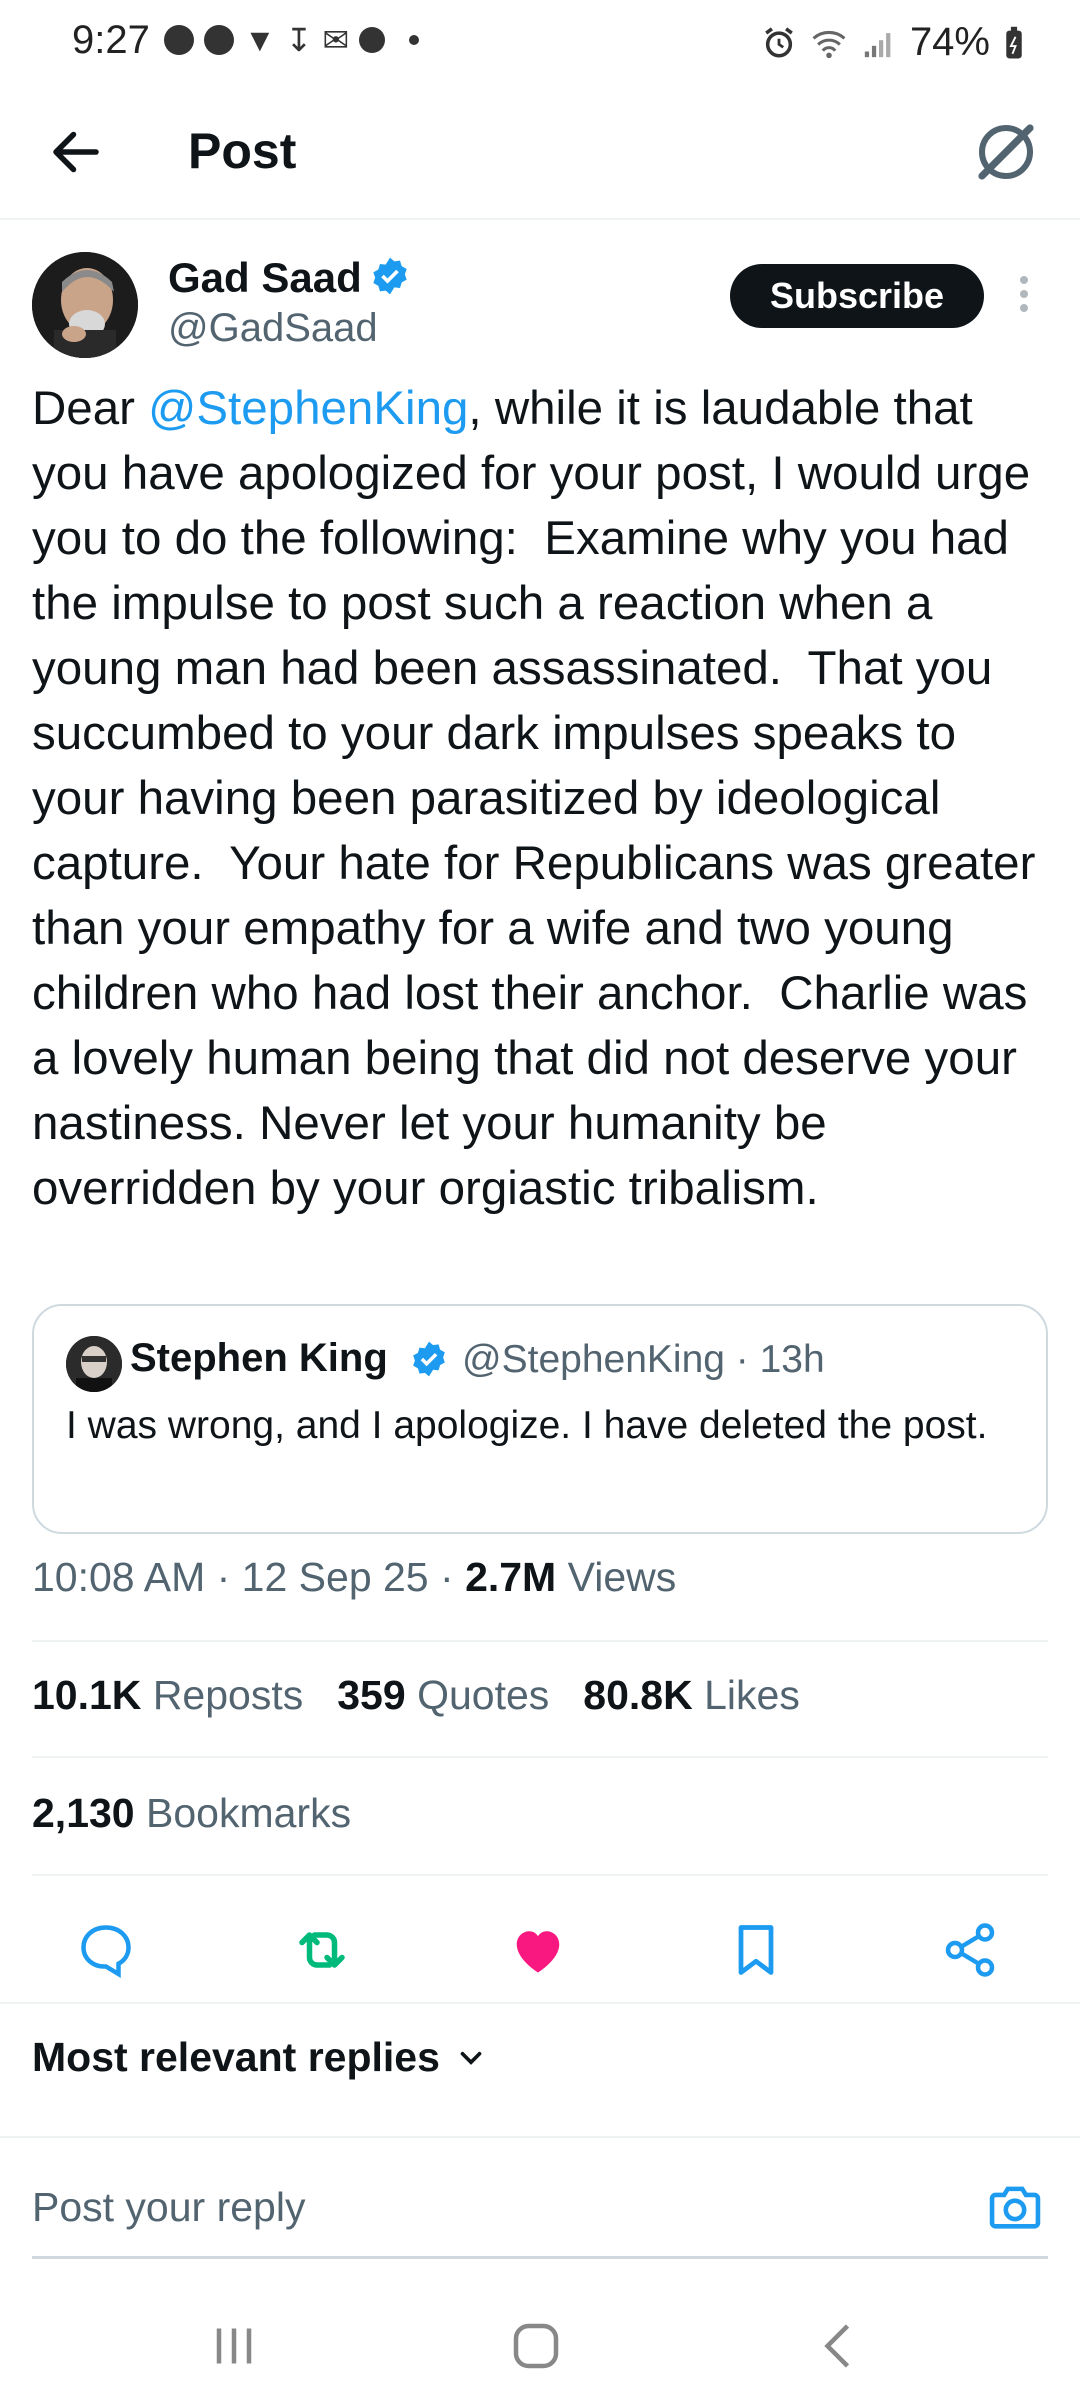 The image size is (1080, 2400). I want to click on notification-icons: ▼ ↧ ✉, so click(292, 40).